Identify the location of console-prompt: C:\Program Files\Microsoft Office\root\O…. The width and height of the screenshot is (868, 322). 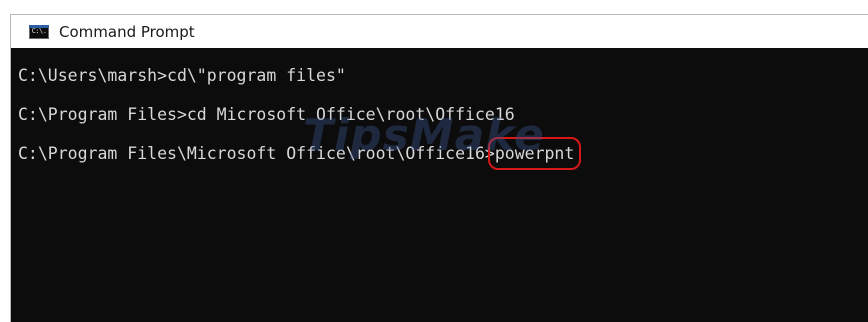
(256, 153).